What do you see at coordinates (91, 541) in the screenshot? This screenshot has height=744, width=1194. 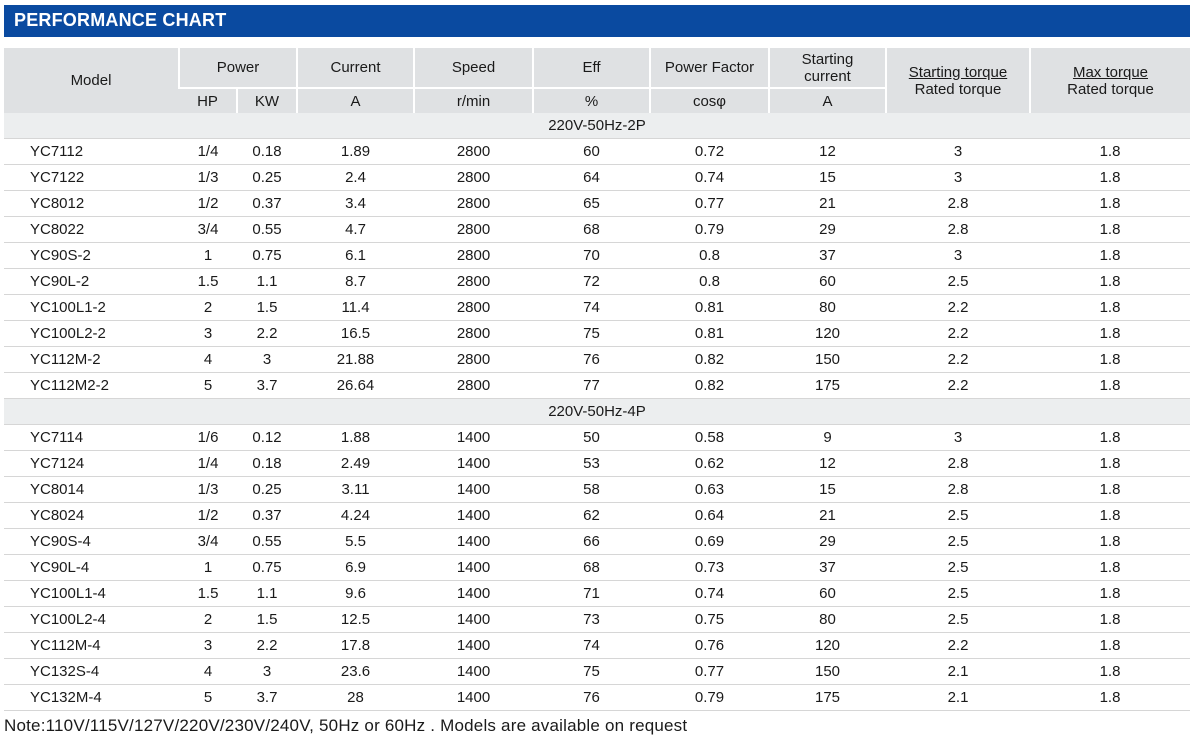 I see `model-cell: YC90S-4` at bounding box center [91, 541].